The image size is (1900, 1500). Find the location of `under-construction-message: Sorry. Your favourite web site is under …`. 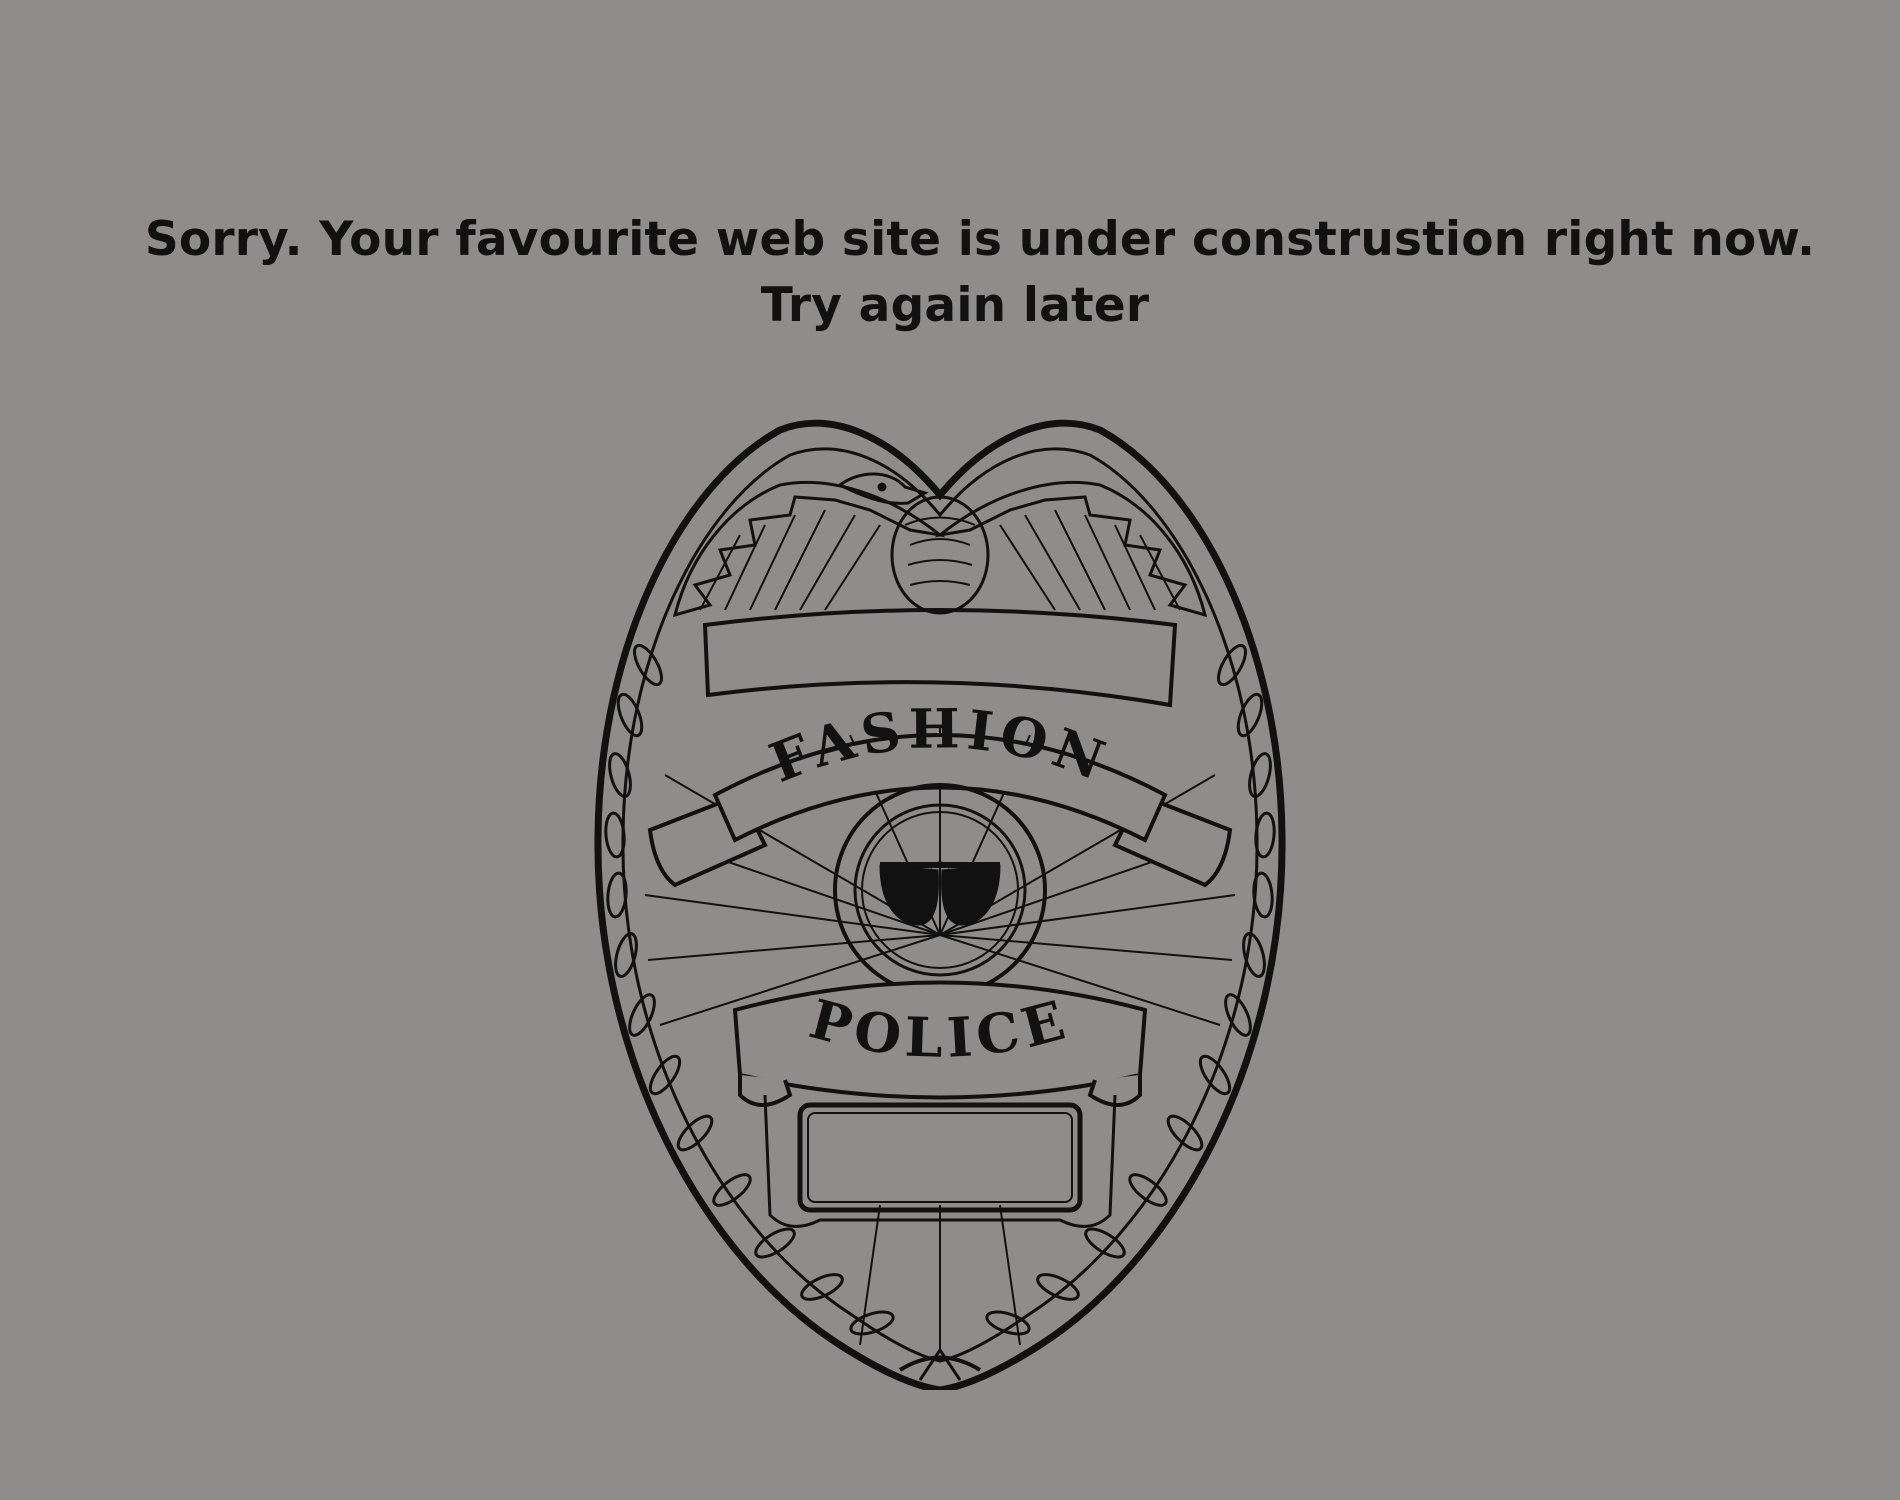

under-construction-message: Sorry. Your favourite web site is under … is located at coordinates (950, 273).